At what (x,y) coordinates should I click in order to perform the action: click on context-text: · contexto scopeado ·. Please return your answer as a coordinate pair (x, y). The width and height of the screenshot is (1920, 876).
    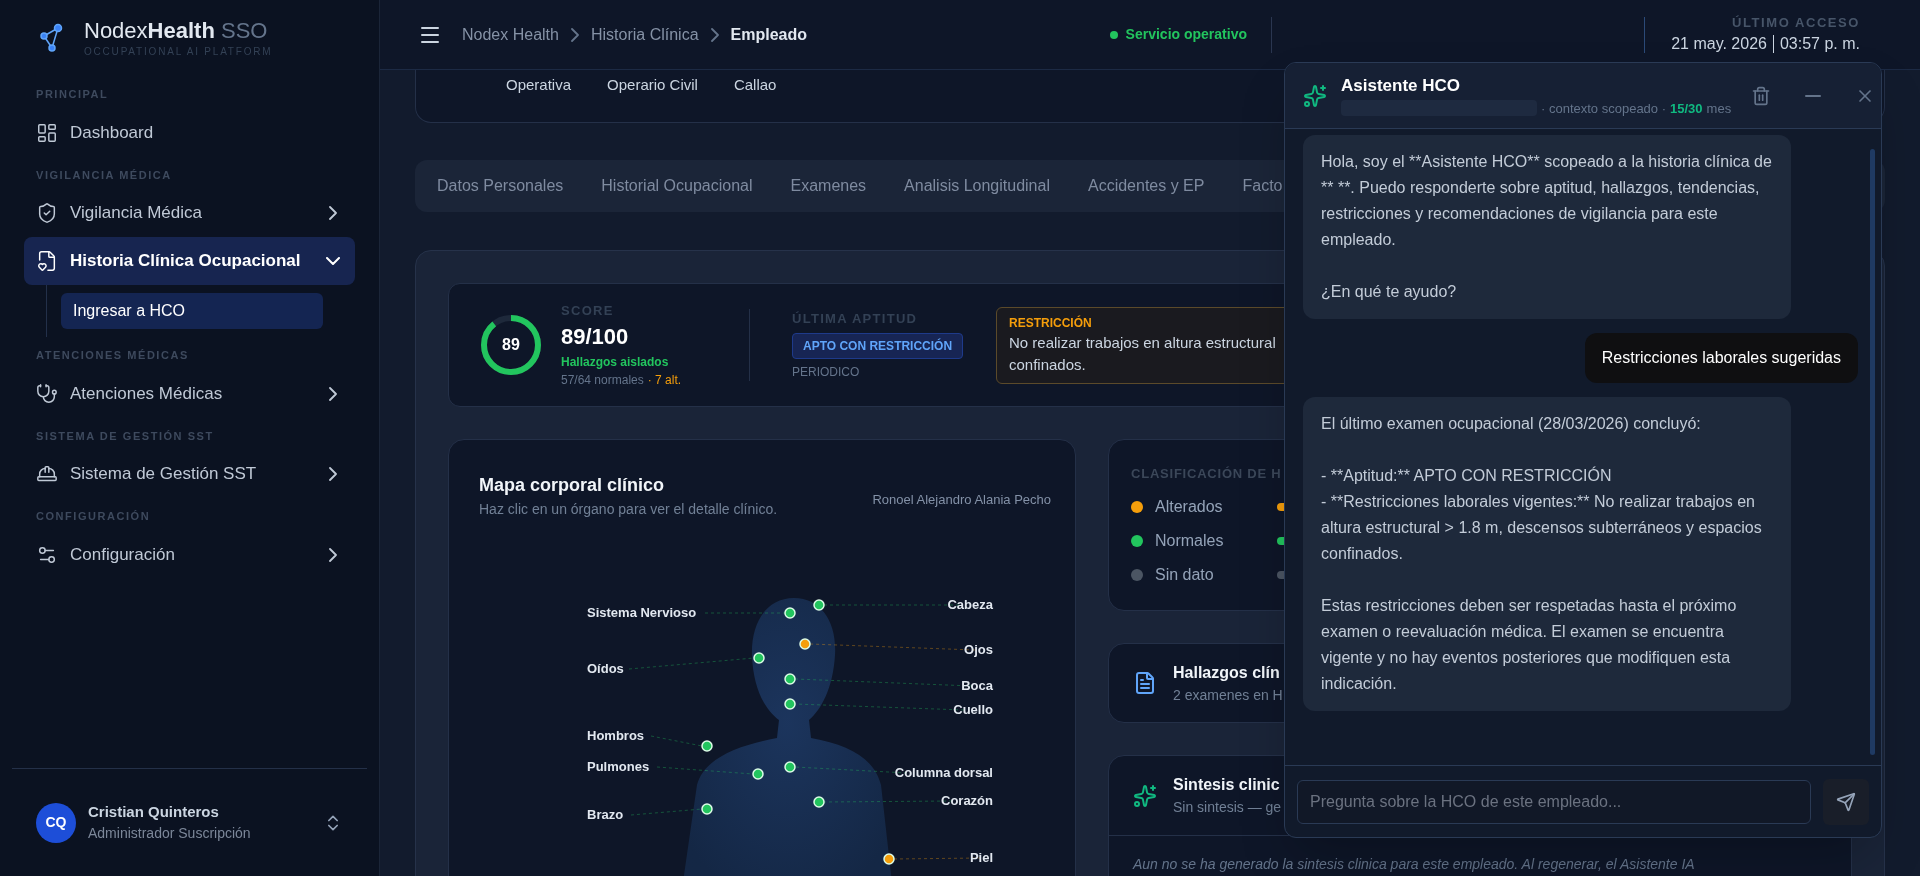
    Looking at the image, I should click on (1604, 108).